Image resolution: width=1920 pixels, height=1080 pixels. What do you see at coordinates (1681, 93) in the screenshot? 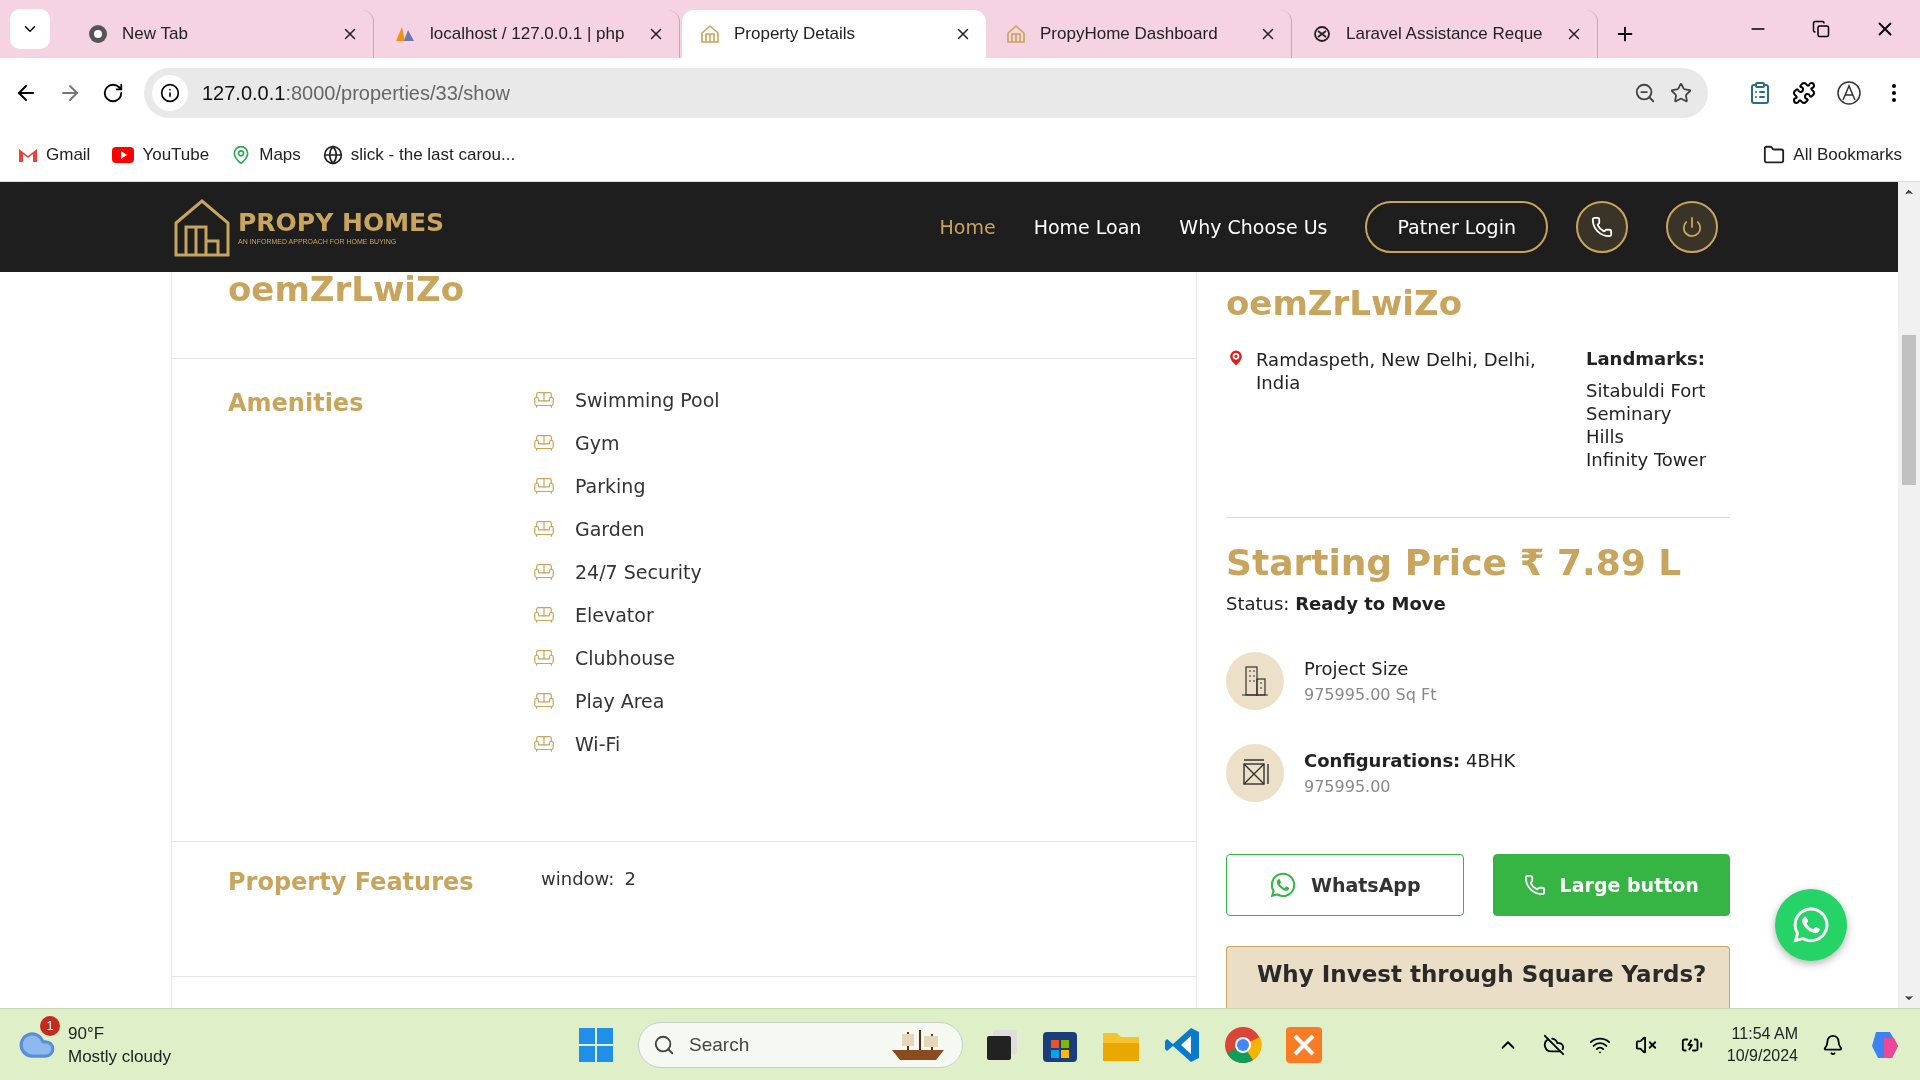
I see `bookmark-star-icon` at bounding box center [1681, 93].